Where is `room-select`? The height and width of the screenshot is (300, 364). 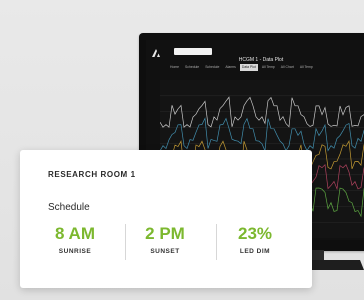 room-select is located at coordinates (193, 51).